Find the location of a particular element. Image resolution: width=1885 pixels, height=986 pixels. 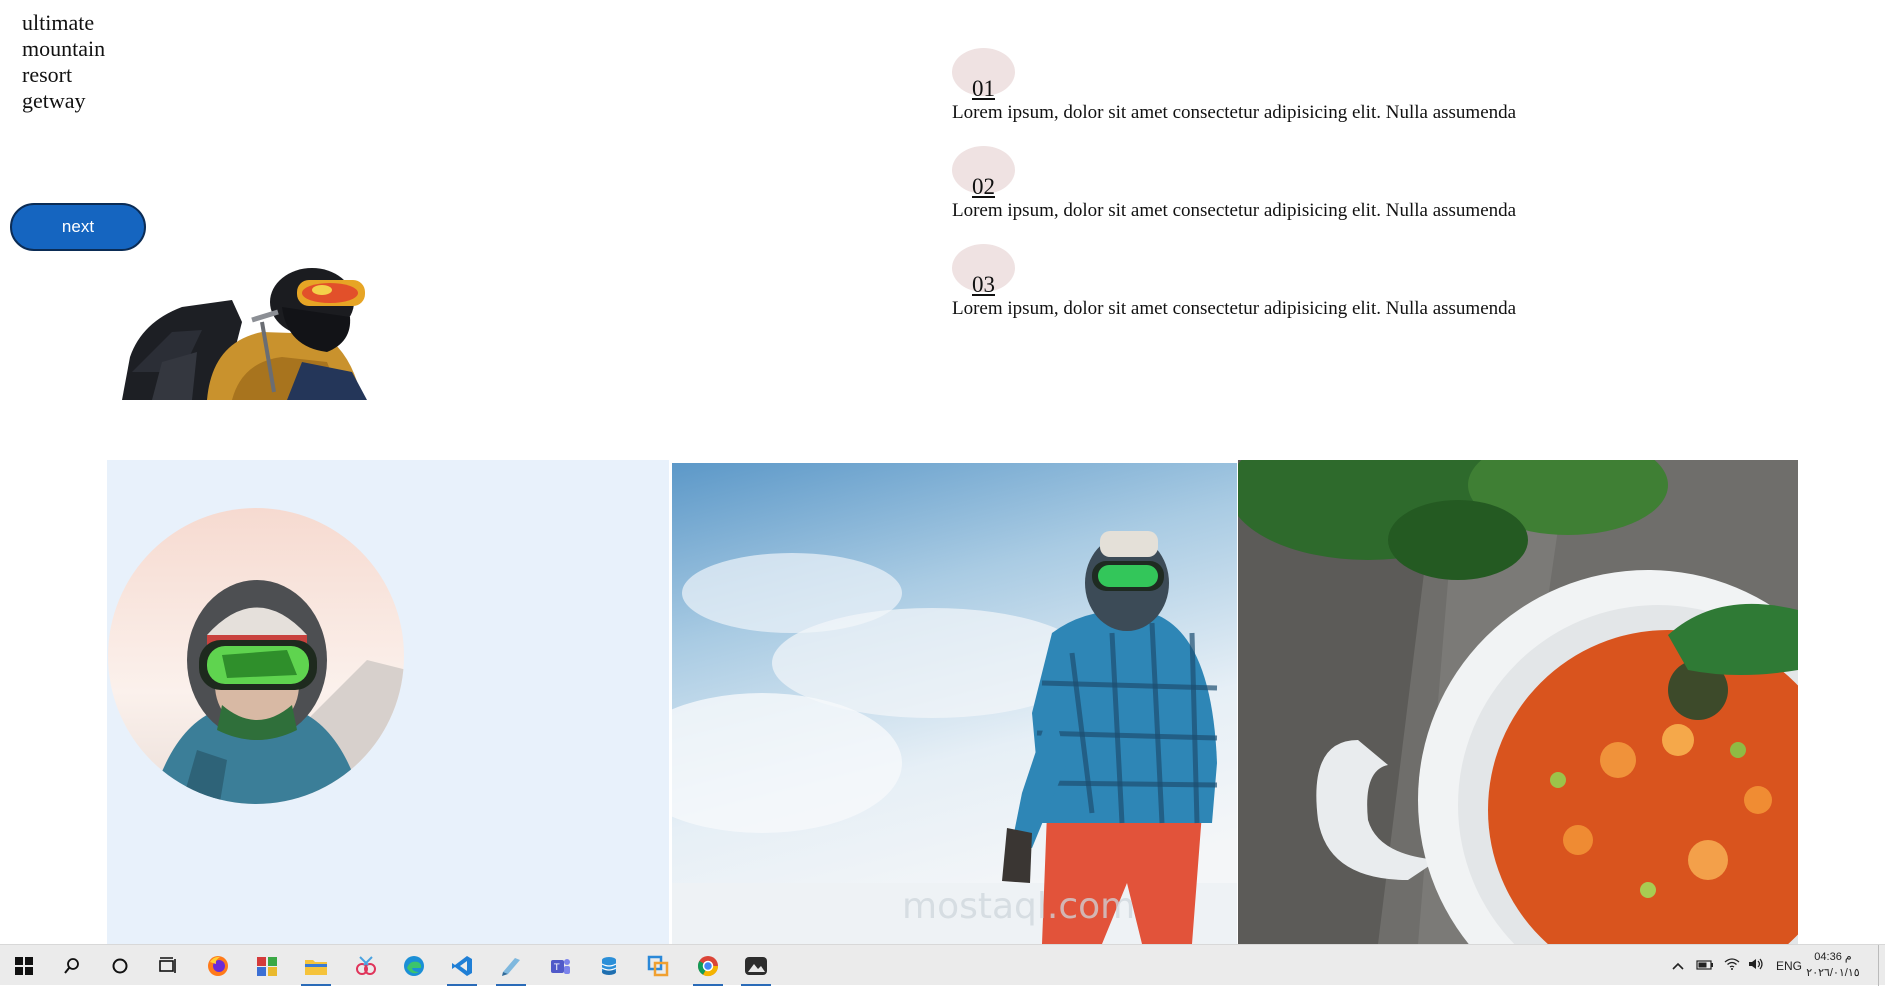

battery-icon is located at coordinates (1705, 966).